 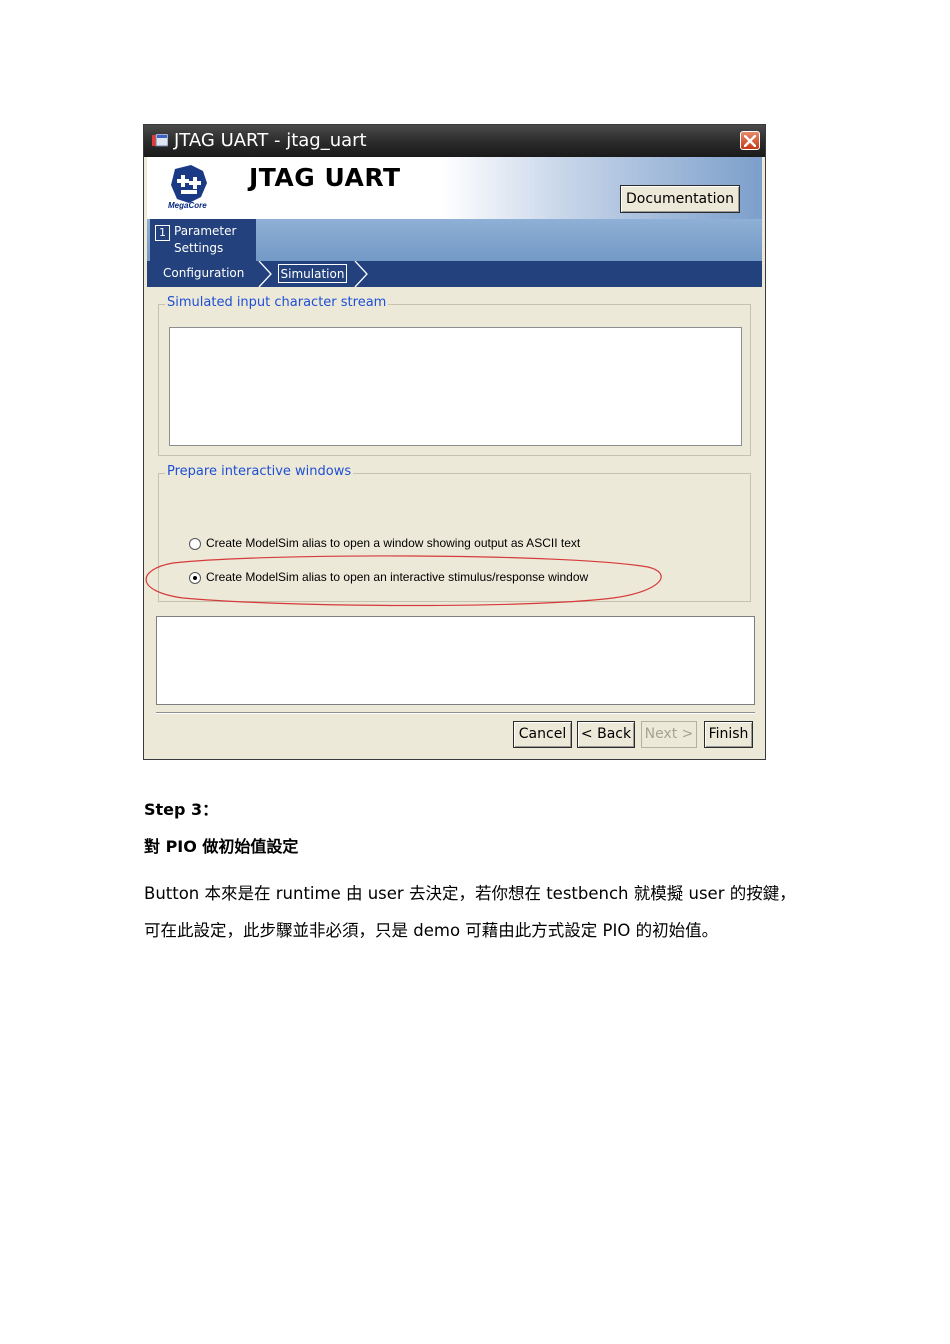 I want to click on radio-button-unselected, so click(x=195, y=544).